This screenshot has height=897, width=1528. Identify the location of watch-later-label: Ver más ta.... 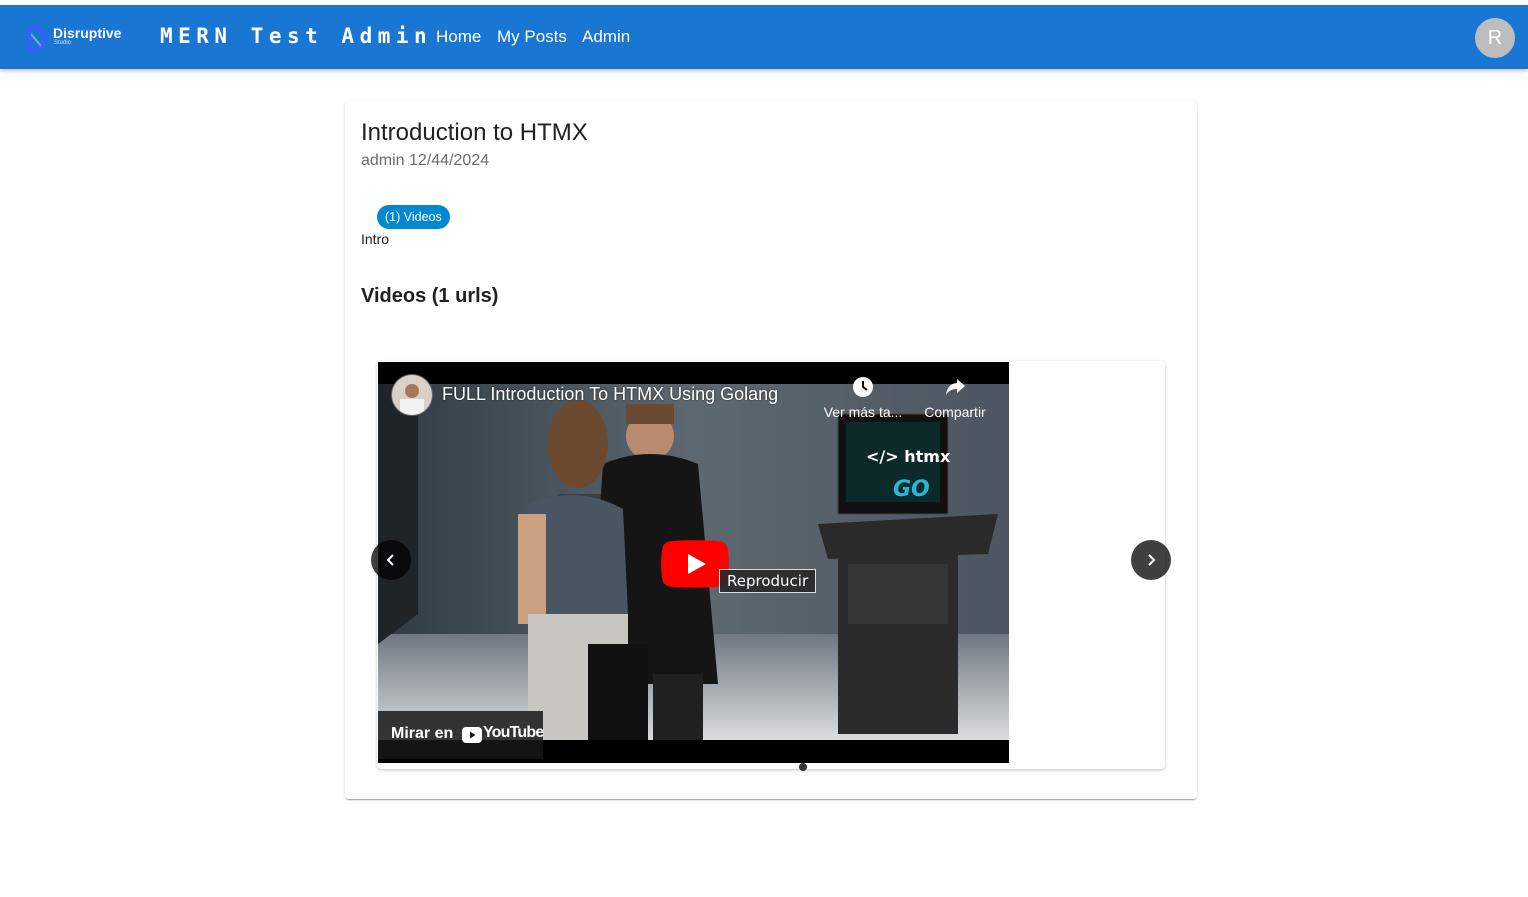
(863, 412).